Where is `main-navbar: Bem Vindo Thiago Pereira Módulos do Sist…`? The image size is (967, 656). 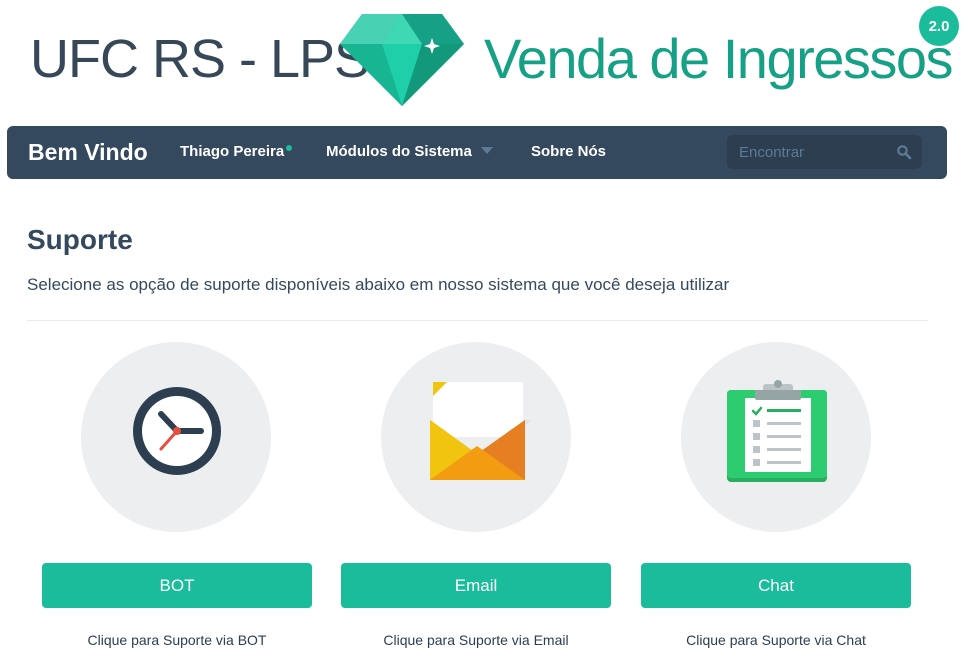
main-navbar: Bem Vindo Thiago Pereira Módulos do Sist… is located at coordinates (477, 152).